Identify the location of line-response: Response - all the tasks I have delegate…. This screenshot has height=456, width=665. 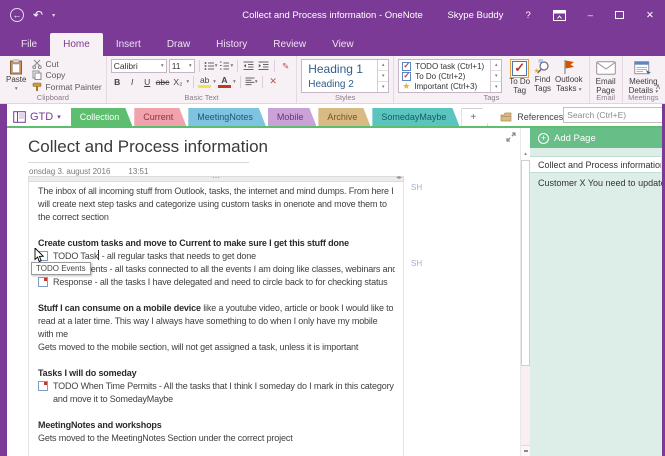
(216, 282).